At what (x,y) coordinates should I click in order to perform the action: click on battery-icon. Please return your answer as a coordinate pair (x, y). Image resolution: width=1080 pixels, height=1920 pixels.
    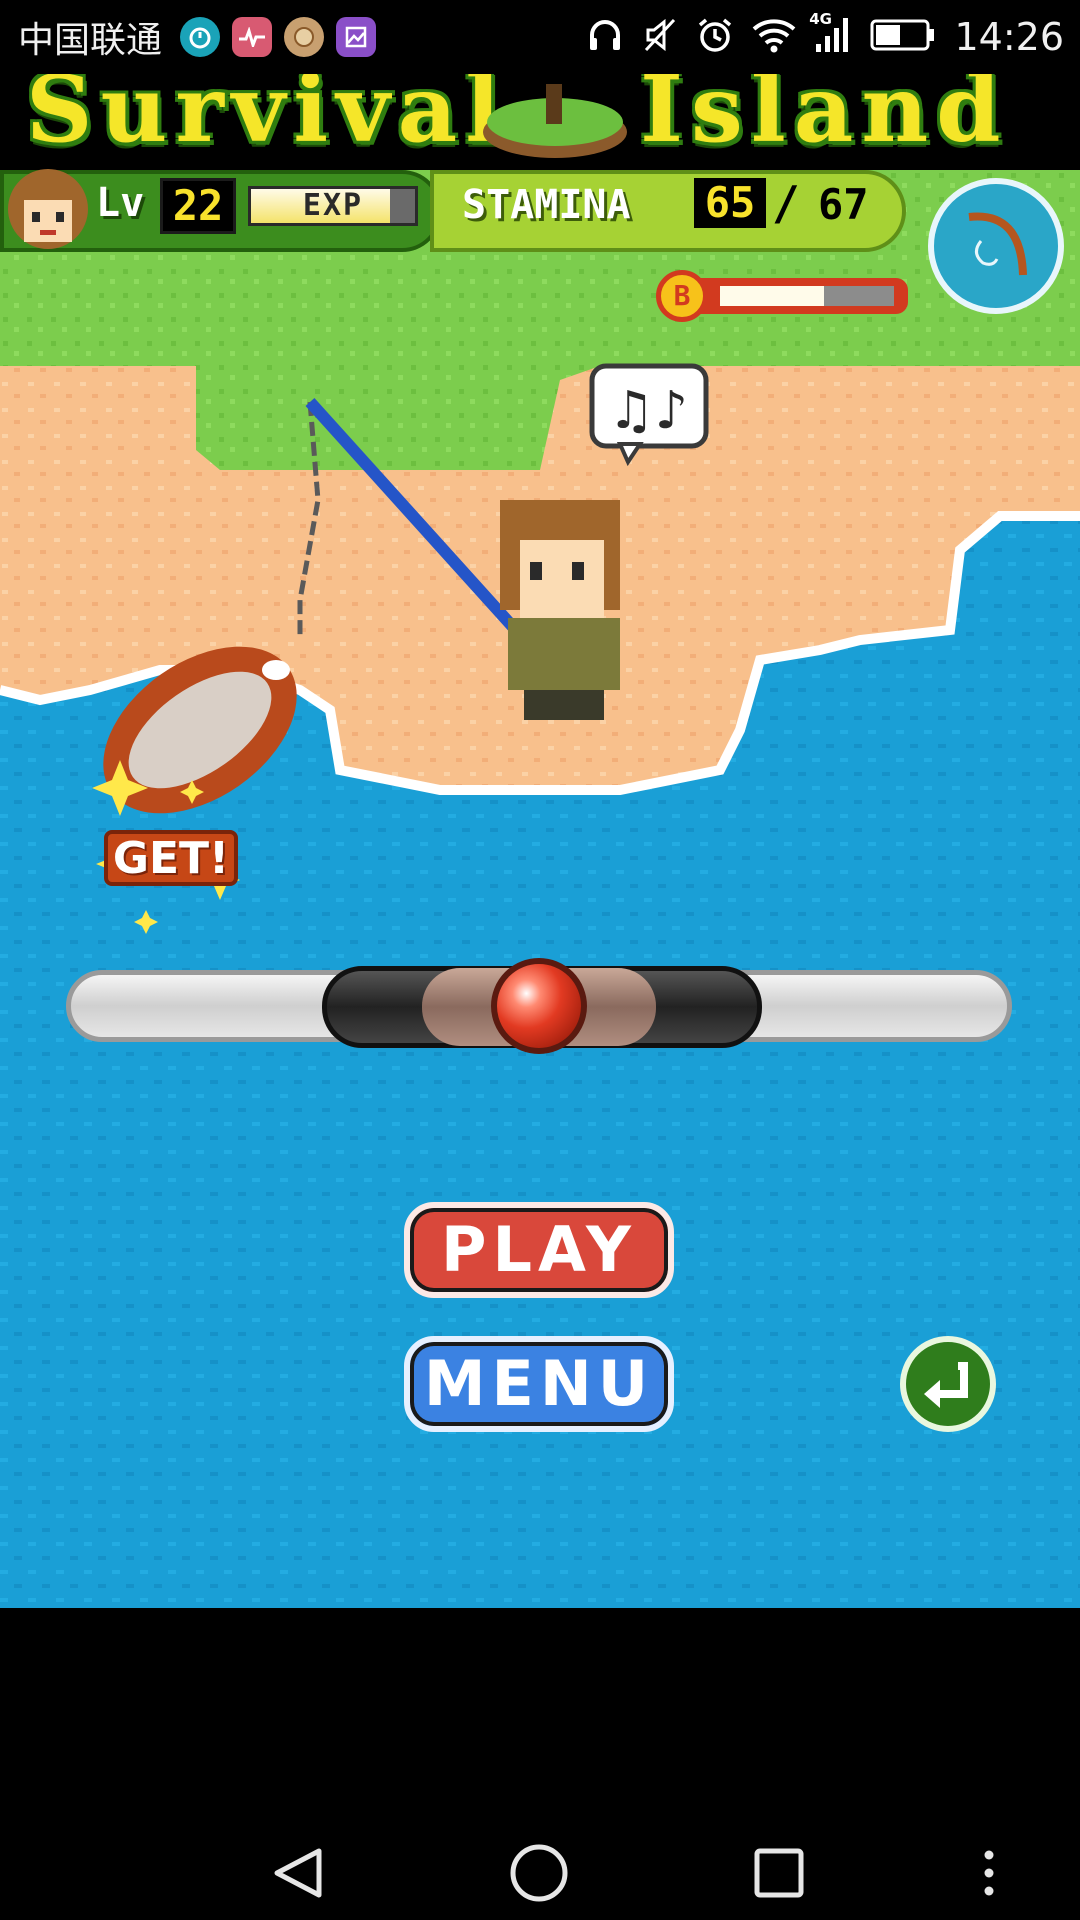
    Looking at the image, I should click on (903, 37).